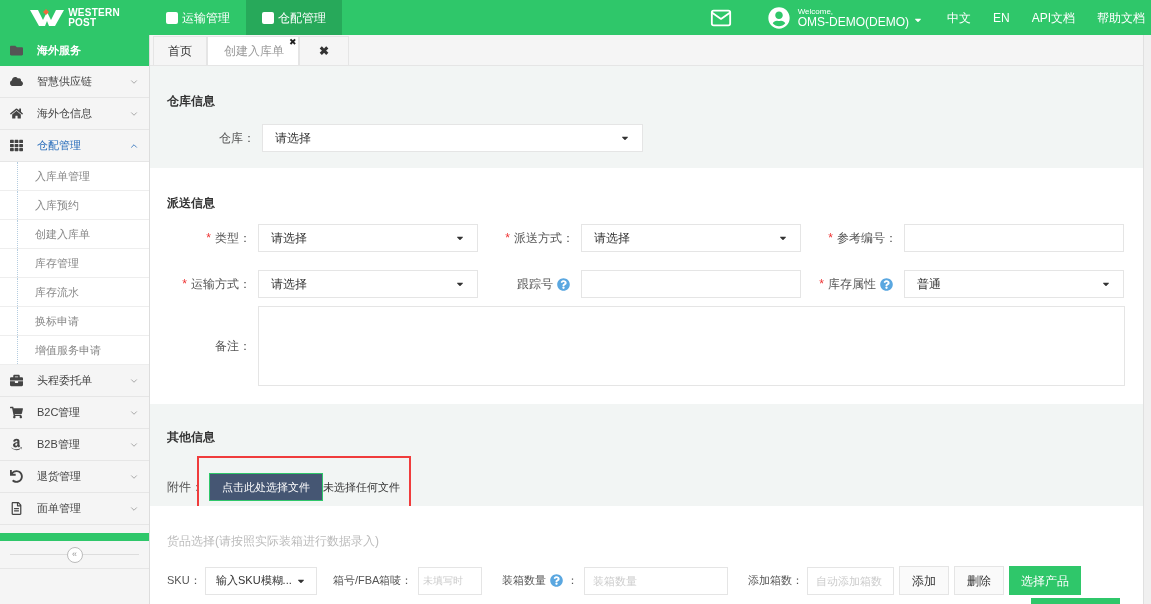 The image size is (1151, 604). I want to click on section-title: 仓库信息, so click(191, 101).